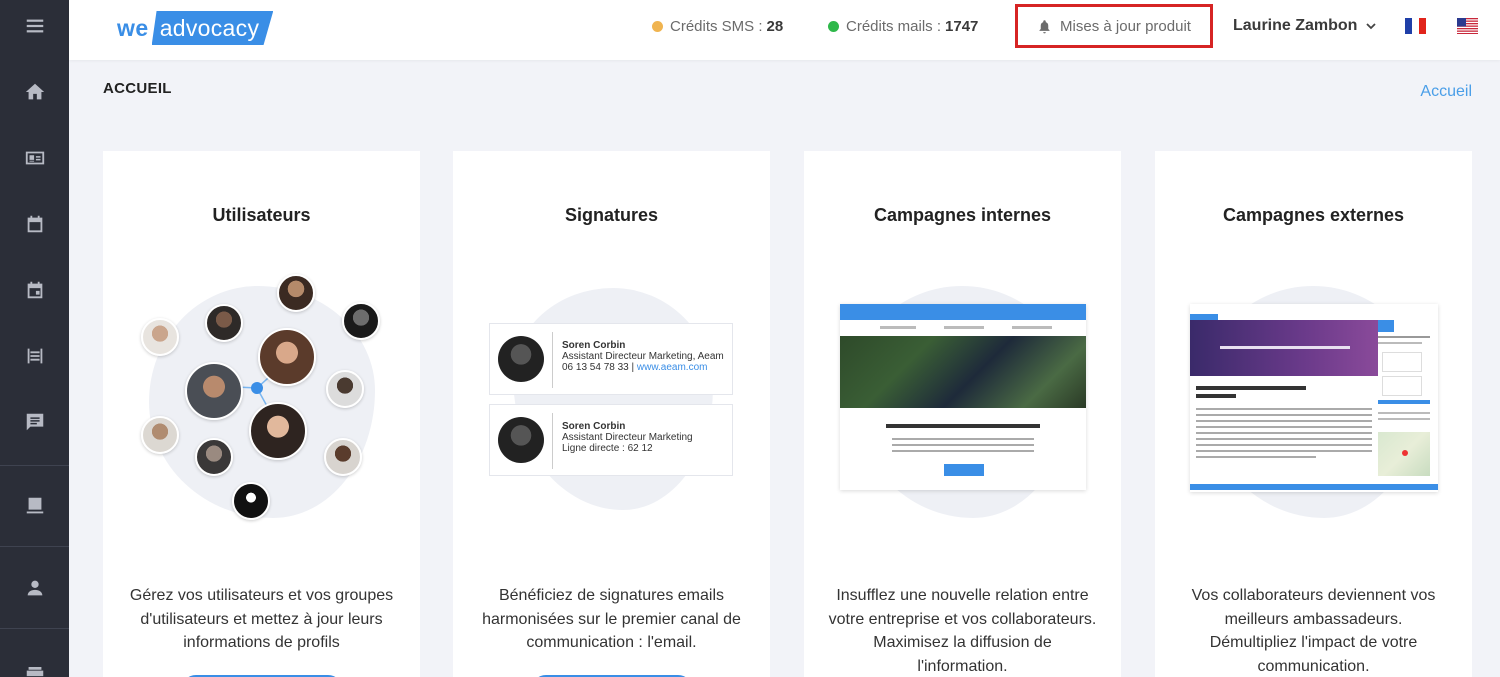 The image size is (1500, 677). What do you see at coordinates (1467, 26) in the screenshot?
I see `flag-us-icon` at bounding box center [1467, 26].